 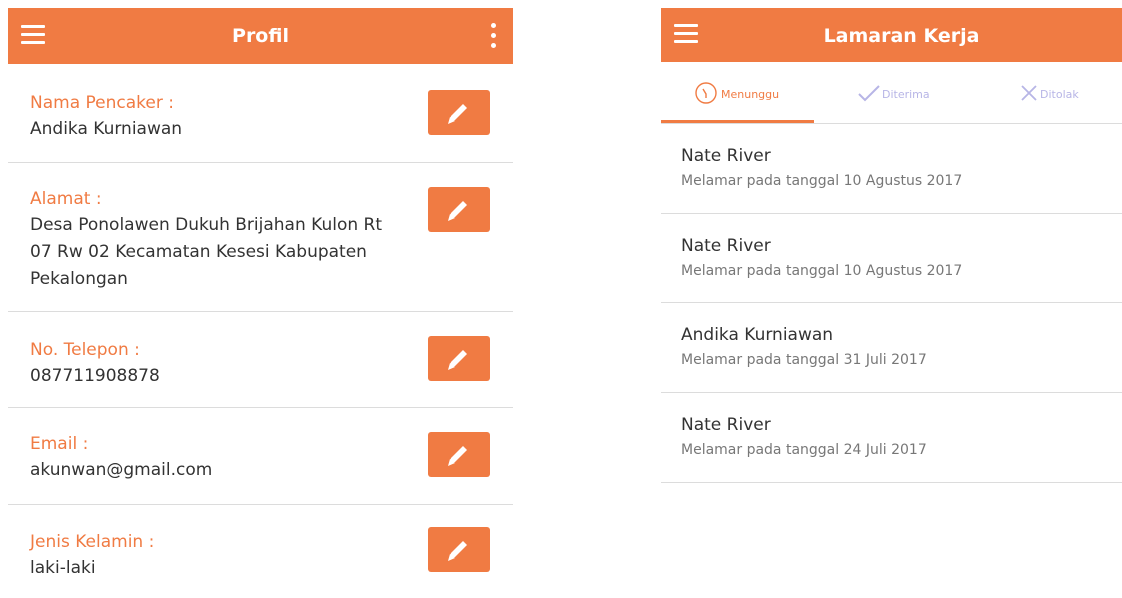 What do you see at coordinates (66, 199) in the screenshot?
I see `field-label: Alamat :` at bounding box center [66, 199].